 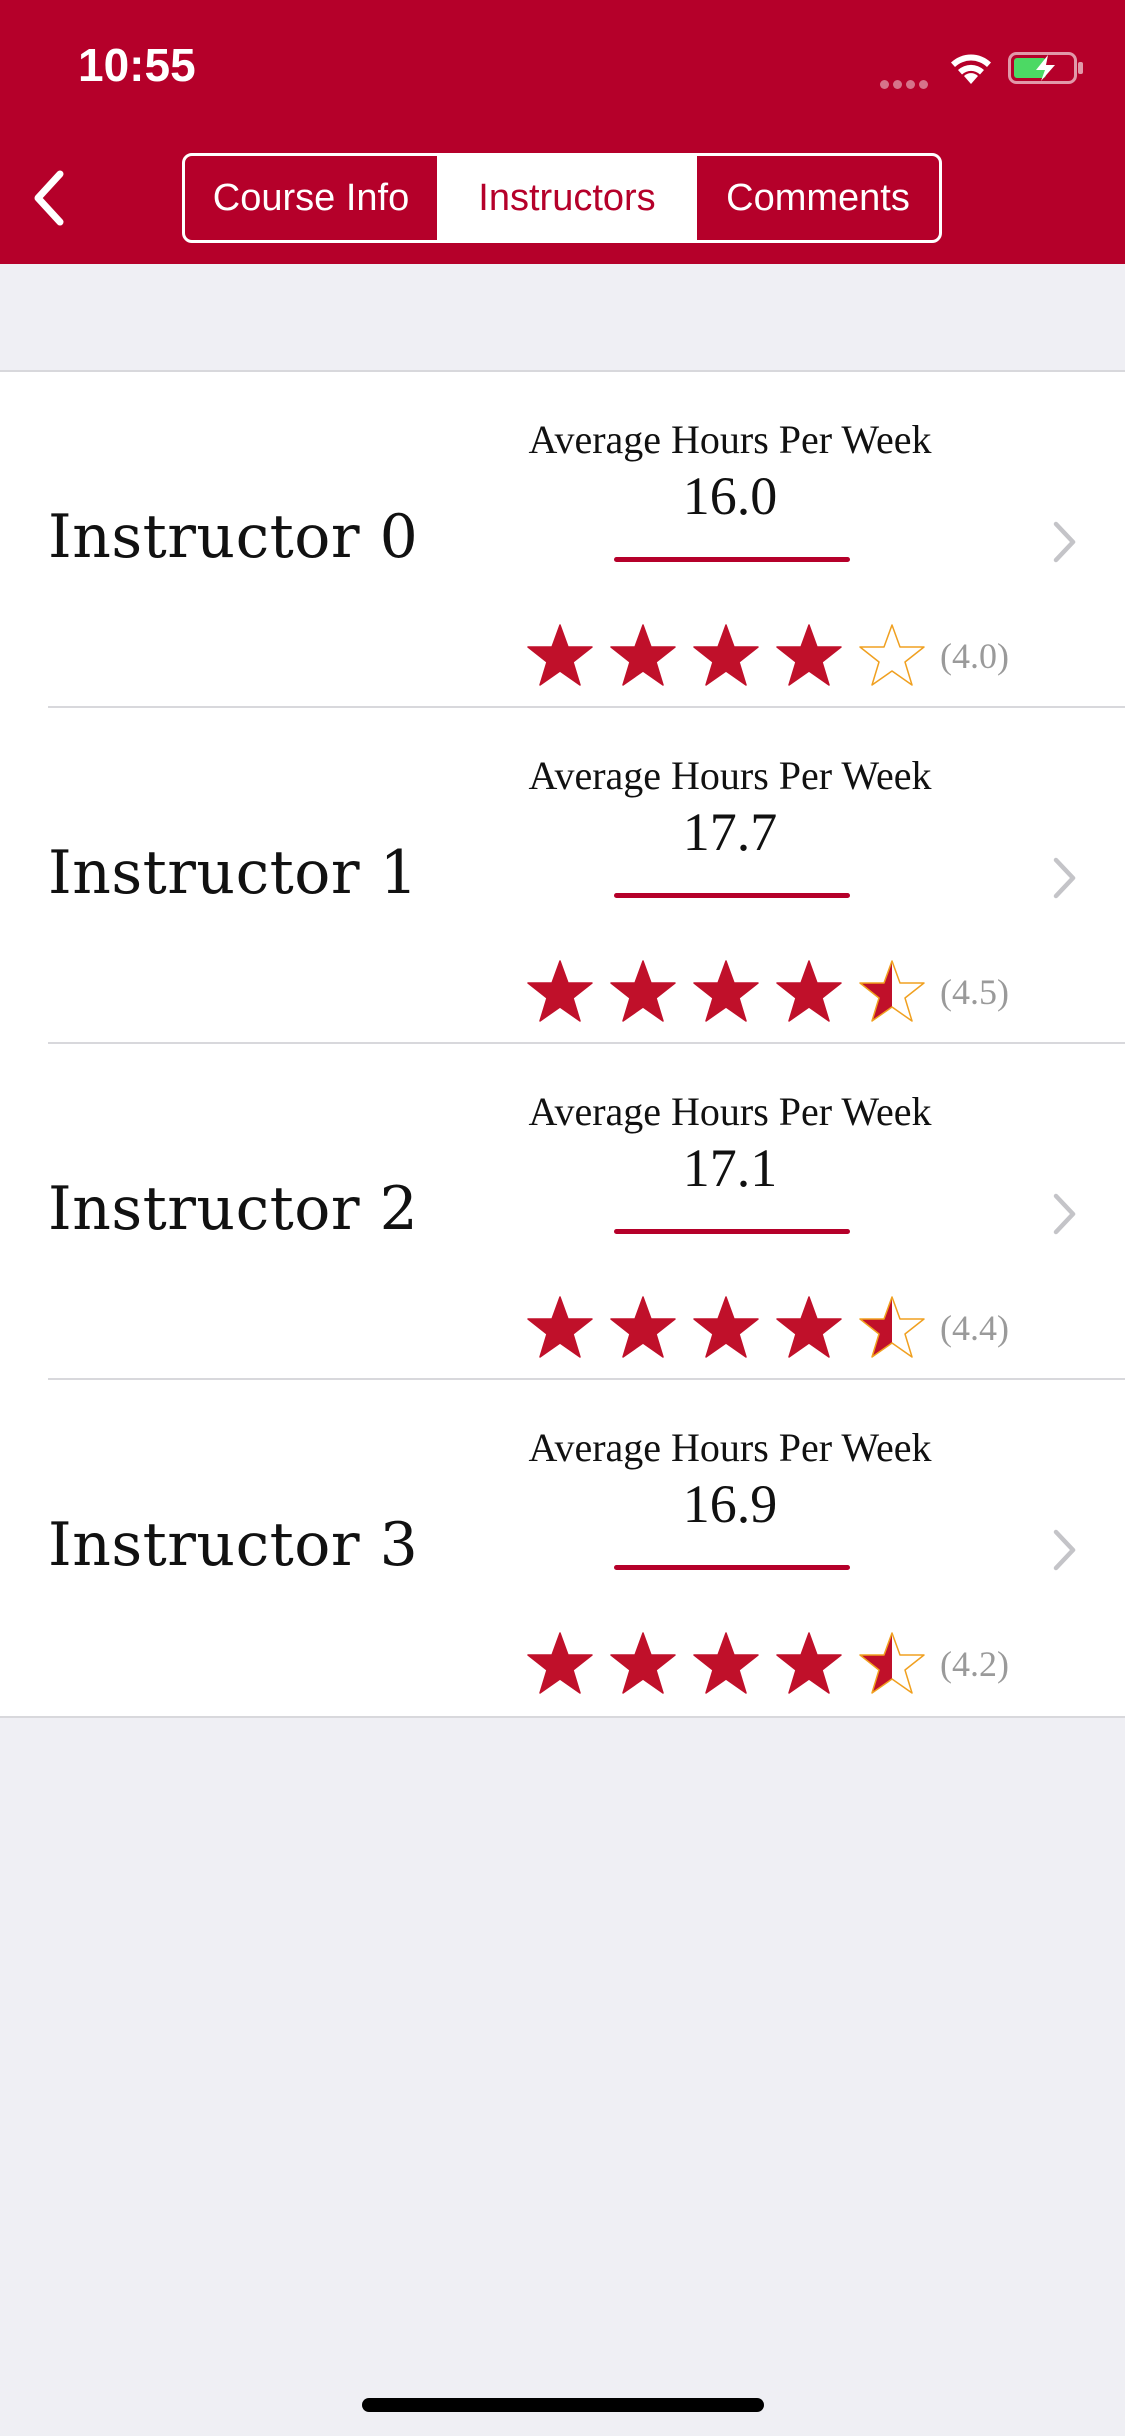 I want to click on instructor-name: Instructor 2, so click(x=233, y=1209).